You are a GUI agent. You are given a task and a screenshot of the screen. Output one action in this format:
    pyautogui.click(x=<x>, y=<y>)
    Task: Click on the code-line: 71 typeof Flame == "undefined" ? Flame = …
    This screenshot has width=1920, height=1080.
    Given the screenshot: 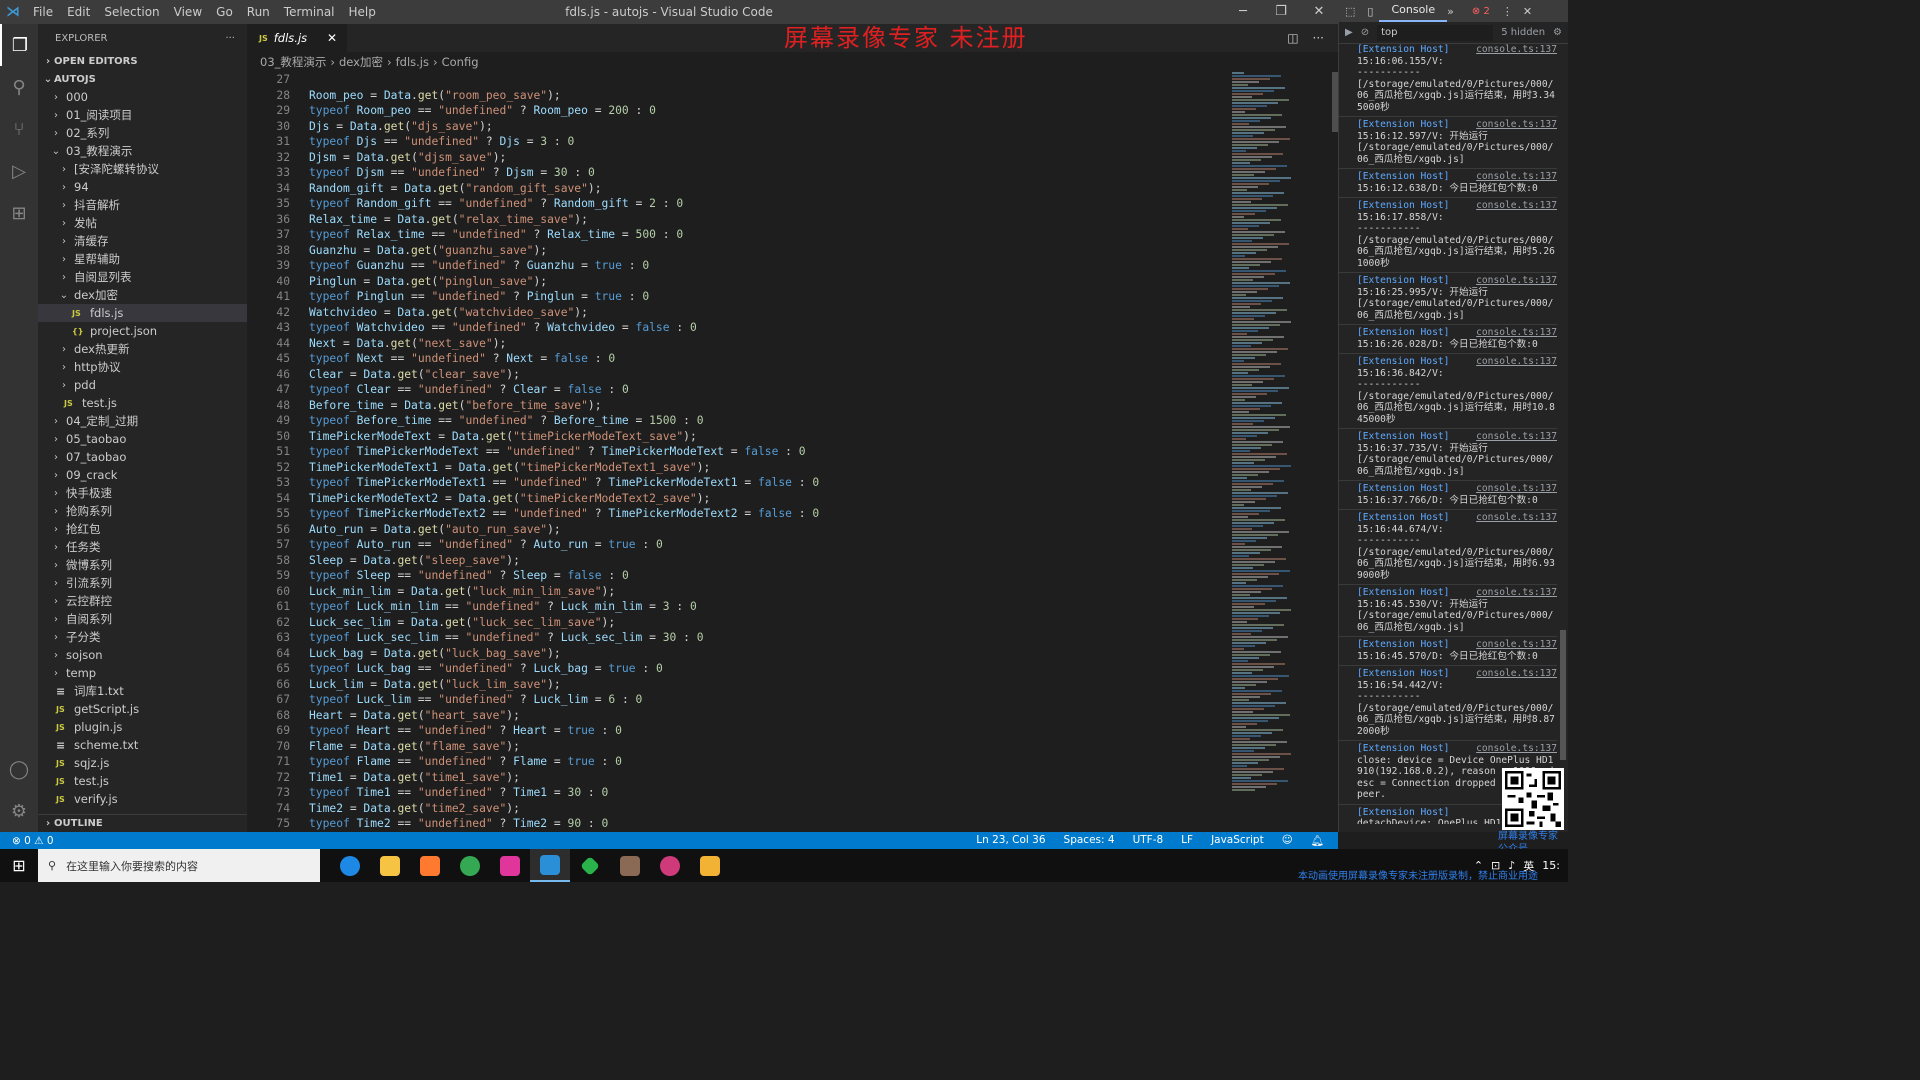 What is the action you would take?
    pyautogui.click(x=739, y=762)
    